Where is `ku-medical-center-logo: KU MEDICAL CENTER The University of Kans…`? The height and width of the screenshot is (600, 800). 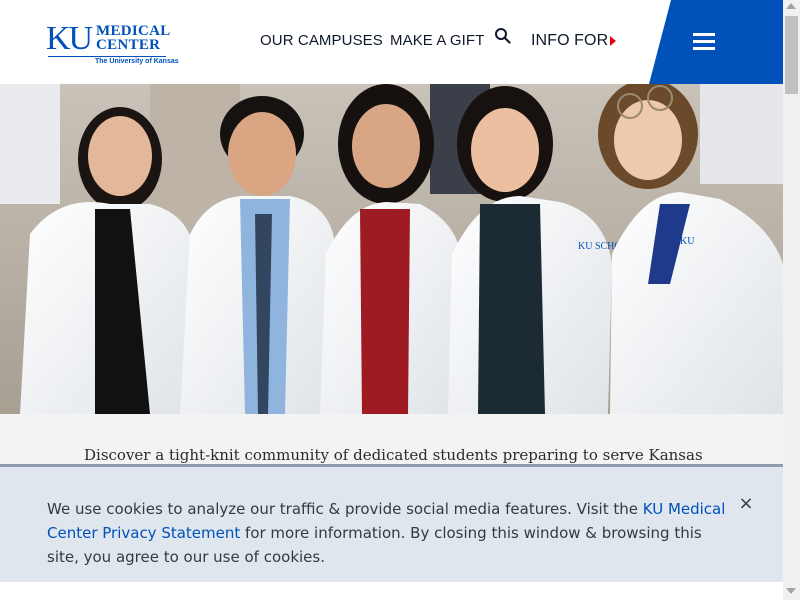 ku-medical-center-logo: KU MEDICAL CENTER The University of Kans… is located at coordinates (112, 44).